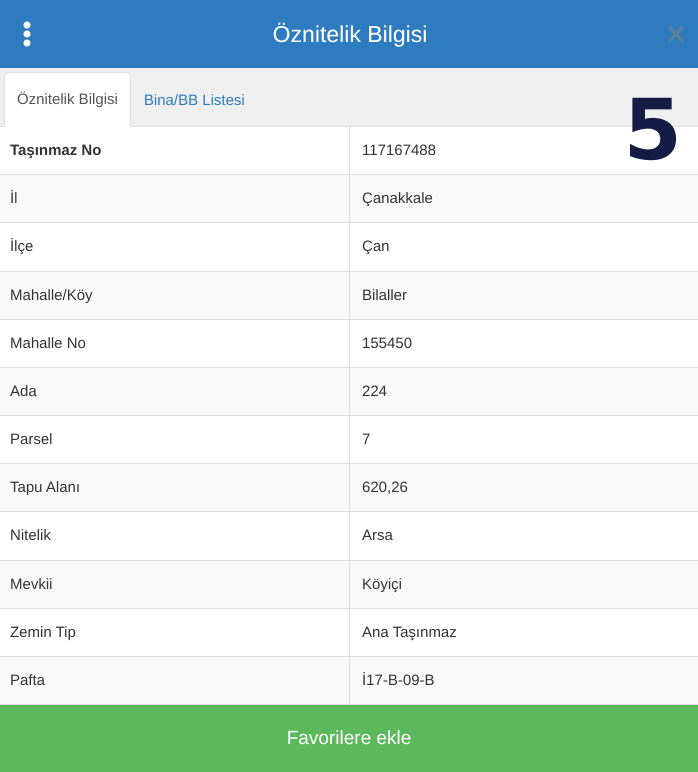  What do you see at coordinates (523, 680) in the screenshot?
I see `table-cell: İ17-B-09-B` at bounding box center [523, 680].